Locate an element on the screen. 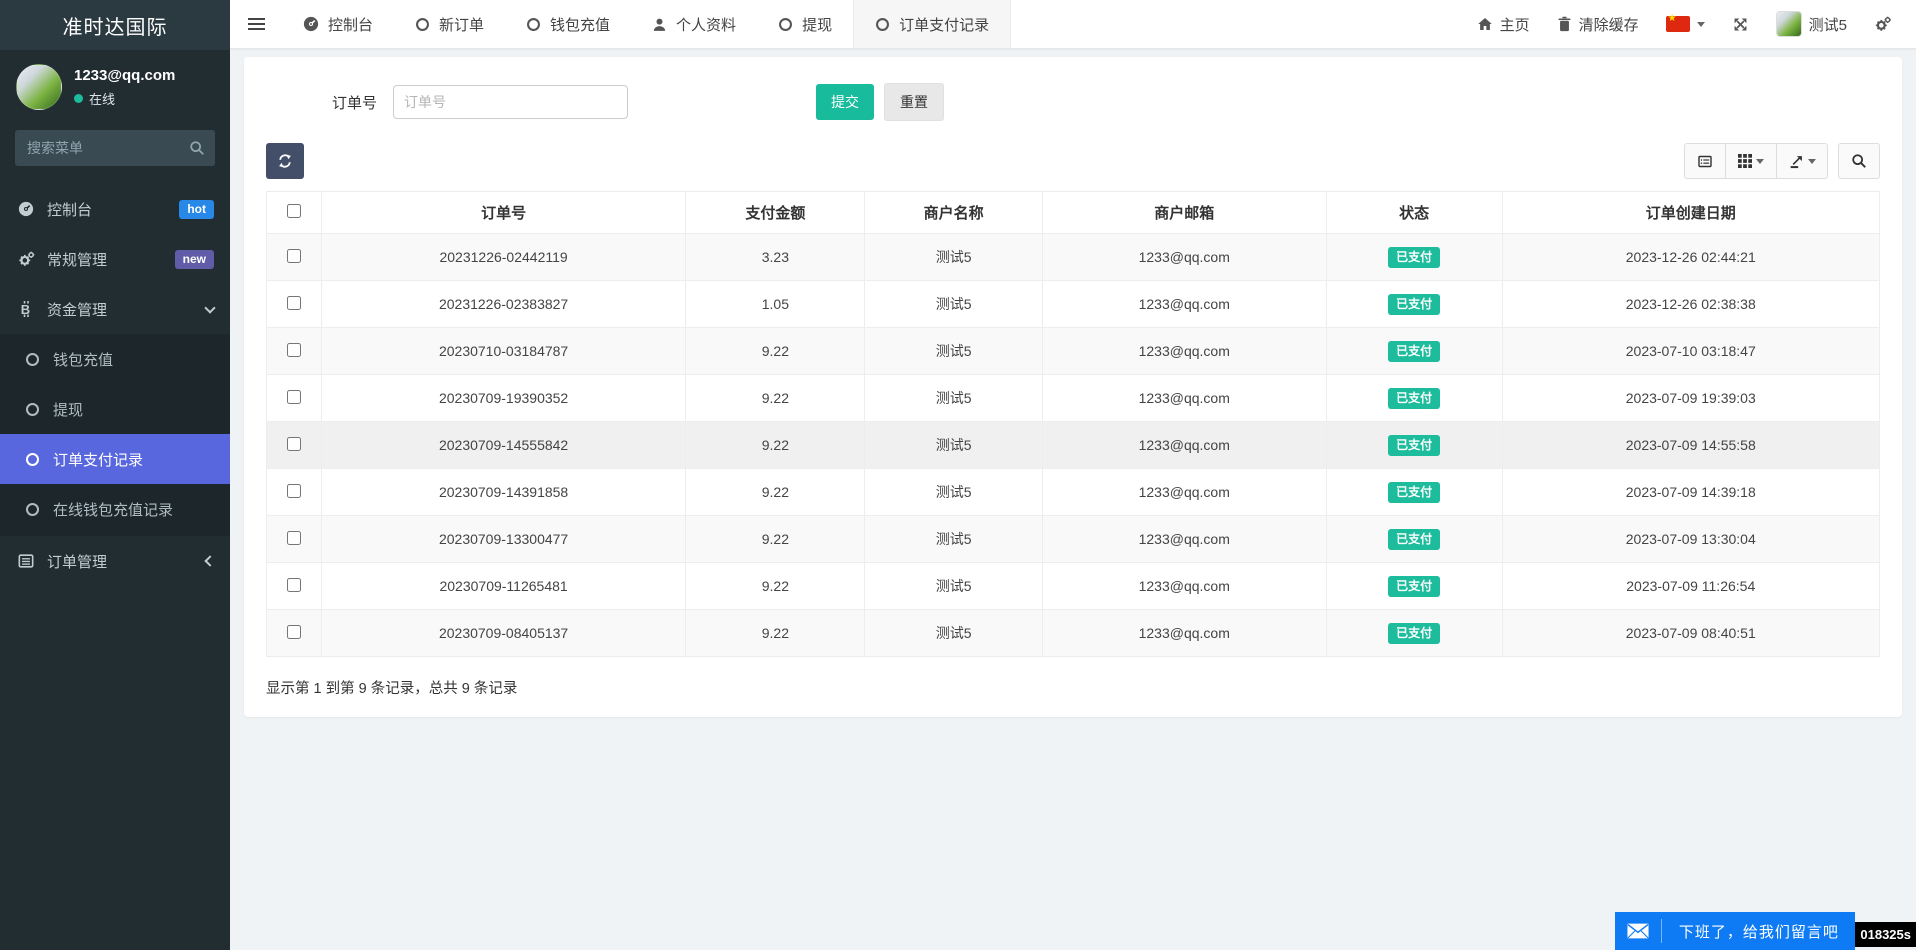 The width and height of the screenshot is (1916, 950). sidebar-item-funds: B 资金管理 is located at coordinates (115, 309).